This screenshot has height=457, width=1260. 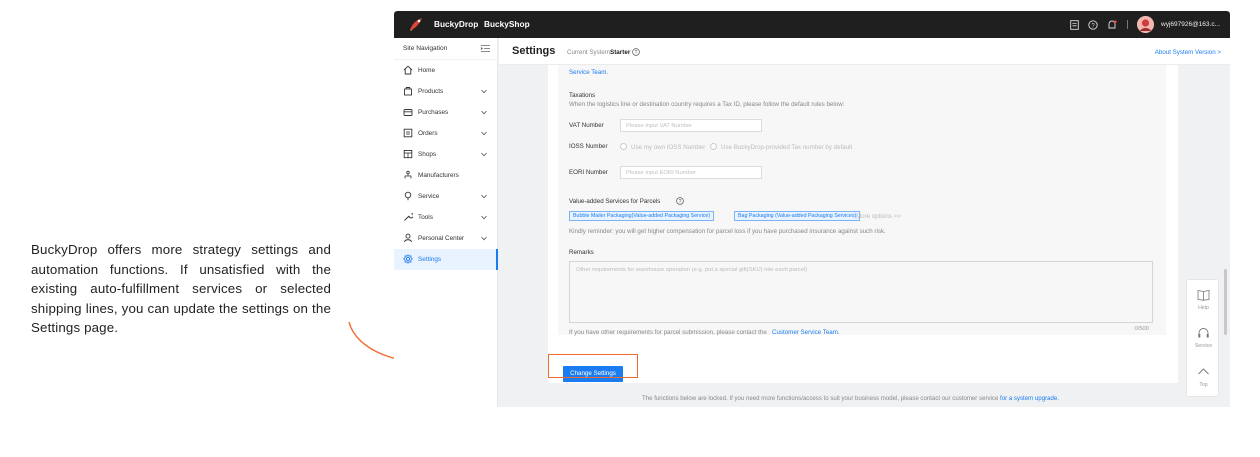 I want to click on shop-icon, so click(x=408, y=154).